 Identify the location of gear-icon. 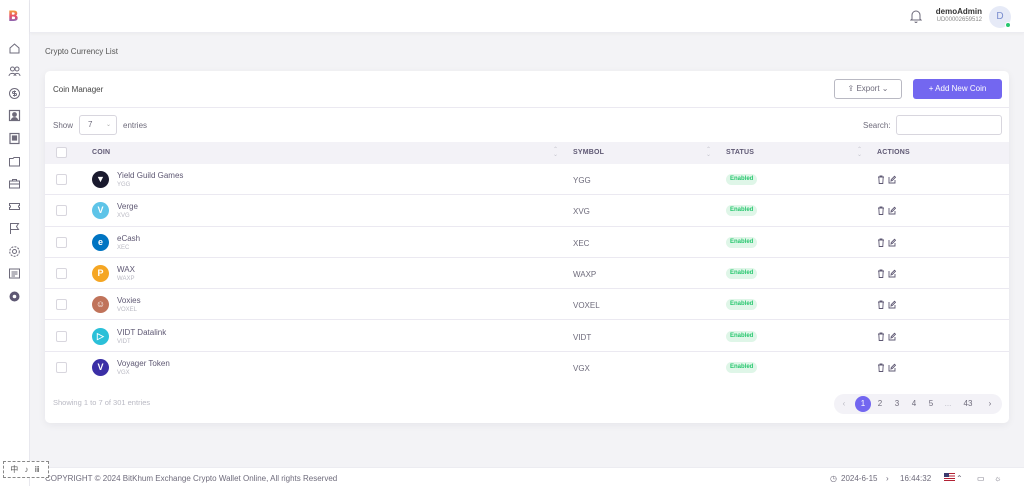
(14, 296).